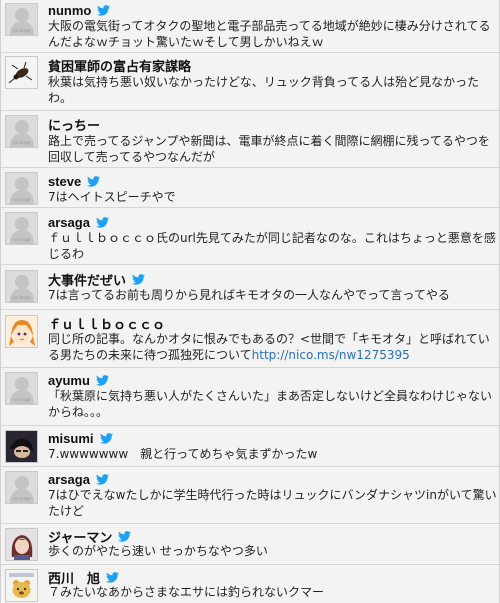  What do you see at coordinates (69, 10) in the screenshot?
I see `user-name: nunmo` at bounding box center [69, 10].